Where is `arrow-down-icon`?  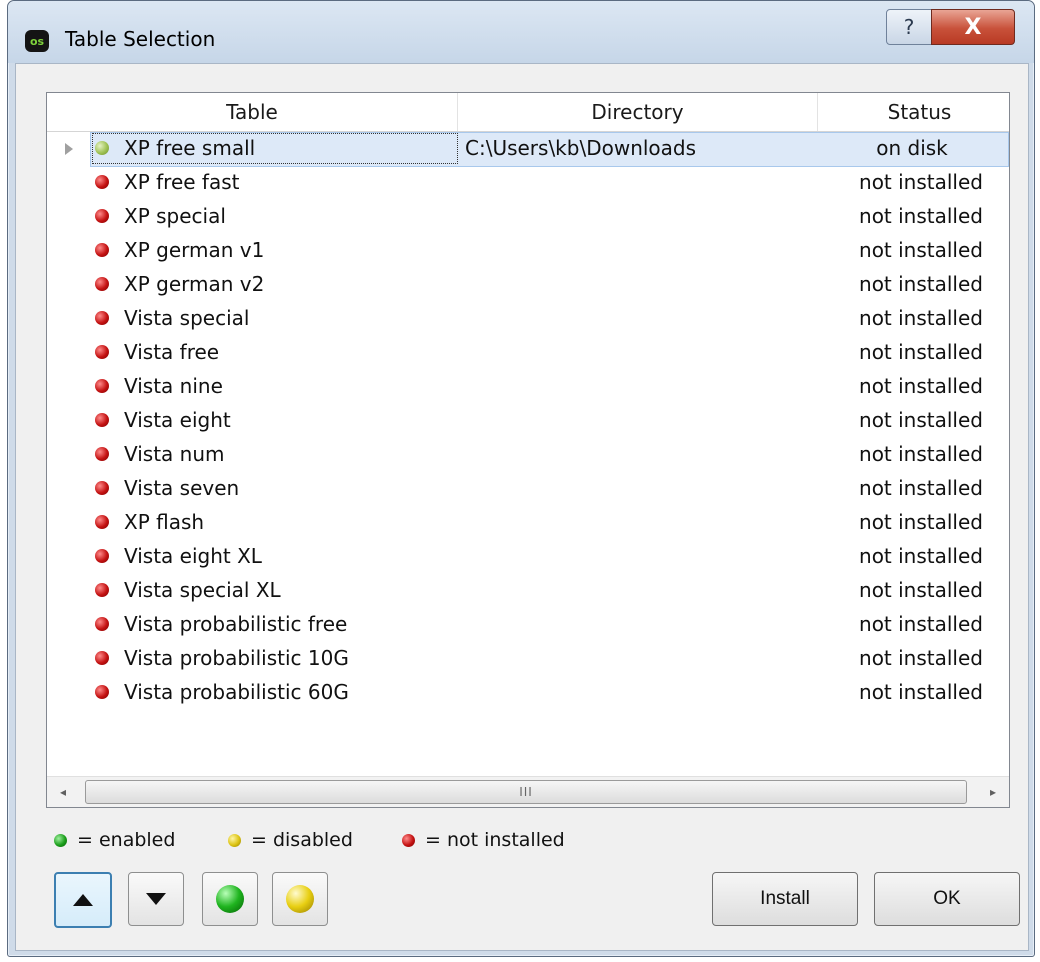
arrow-down-icon is located at coordinates (156, 899).